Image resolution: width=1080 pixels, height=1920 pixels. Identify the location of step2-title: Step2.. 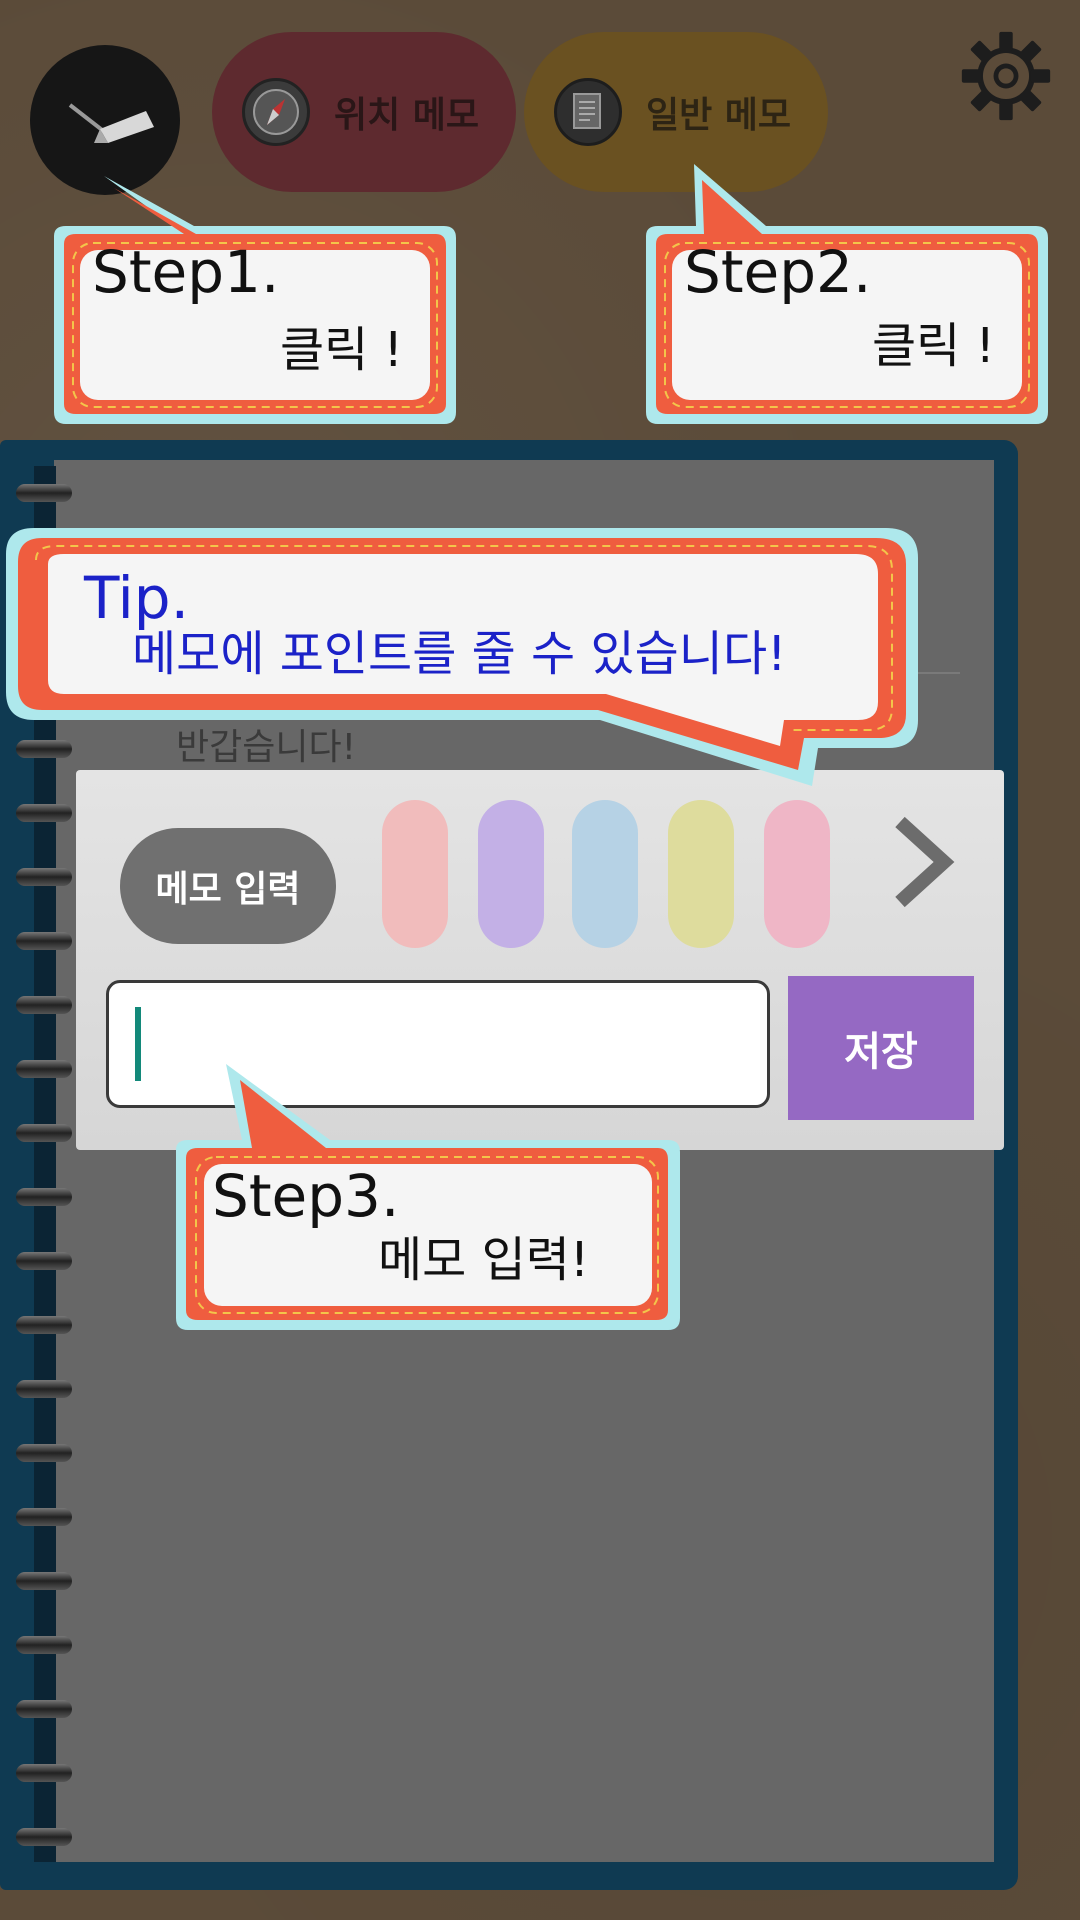
(777, 272).